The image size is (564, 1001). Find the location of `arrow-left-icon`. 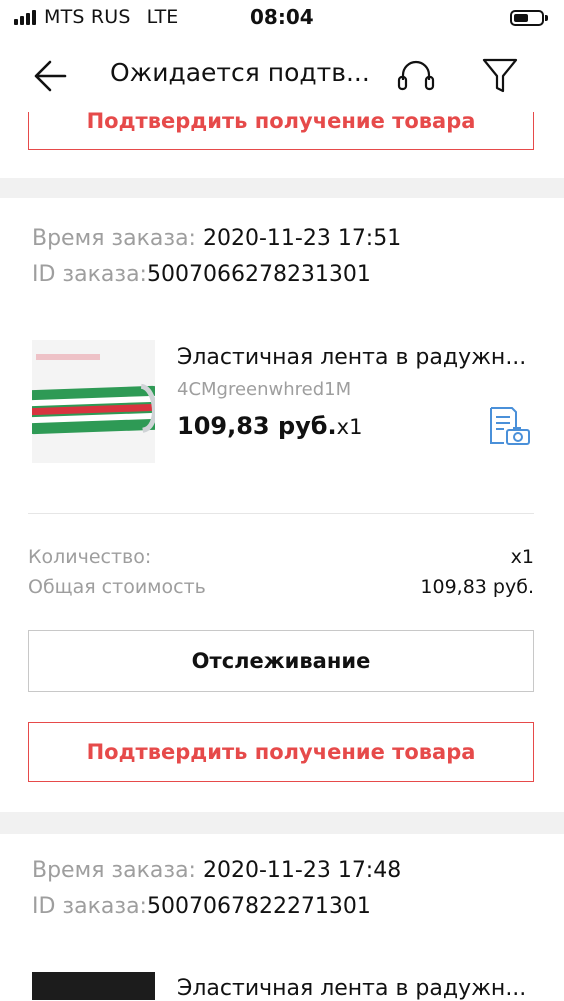

arrow-left-icon is located at coordinates (49, 76).